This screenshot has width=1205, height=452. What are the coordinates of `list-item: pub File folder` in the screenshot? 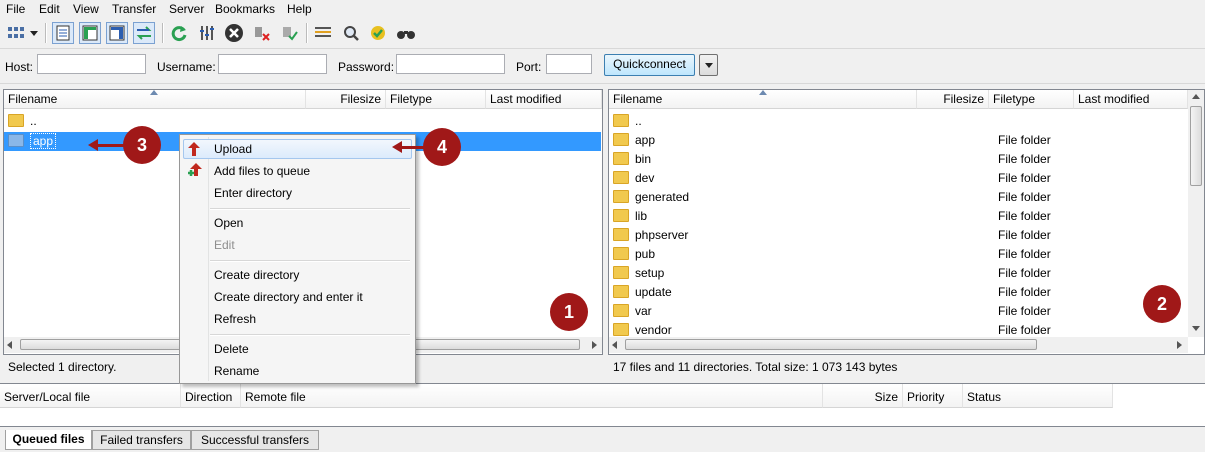 It's located at (898, 254).